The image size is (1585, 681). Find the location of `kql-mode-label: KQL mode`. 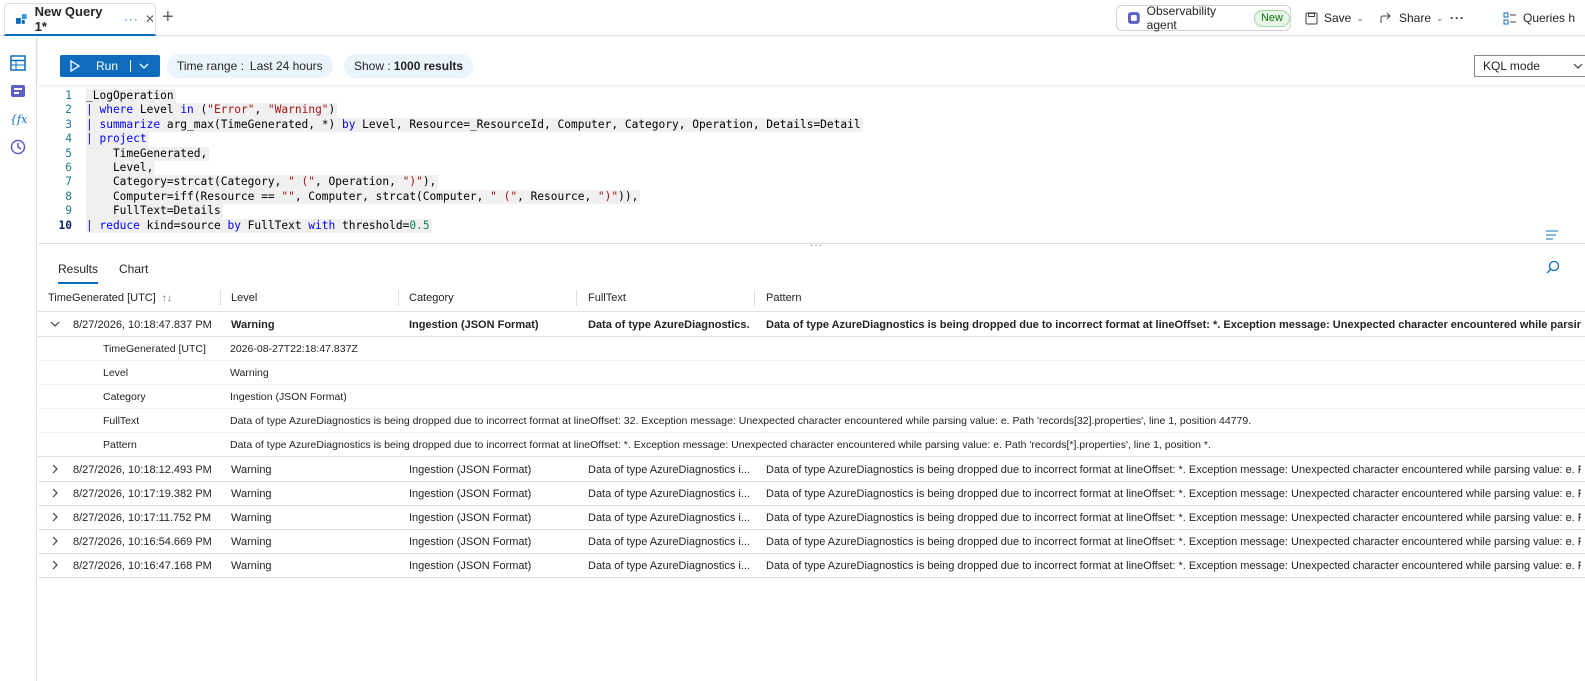

kql-mode-label: KQL mode is located at coordinates (1511, 66).